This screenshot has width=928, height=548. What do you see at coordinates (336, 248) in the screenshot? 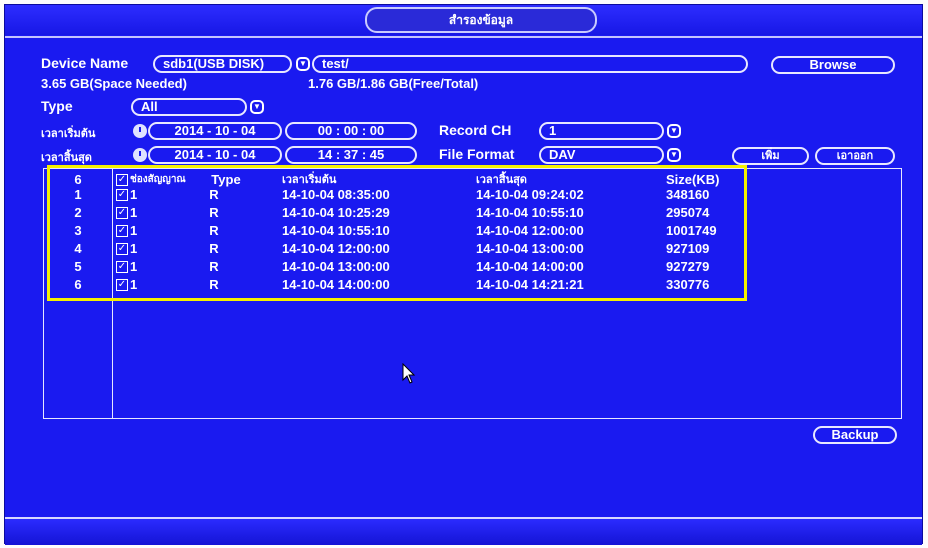
I see `row-start: 14-10-04 12:00:00` at bounding box center [336, 248].